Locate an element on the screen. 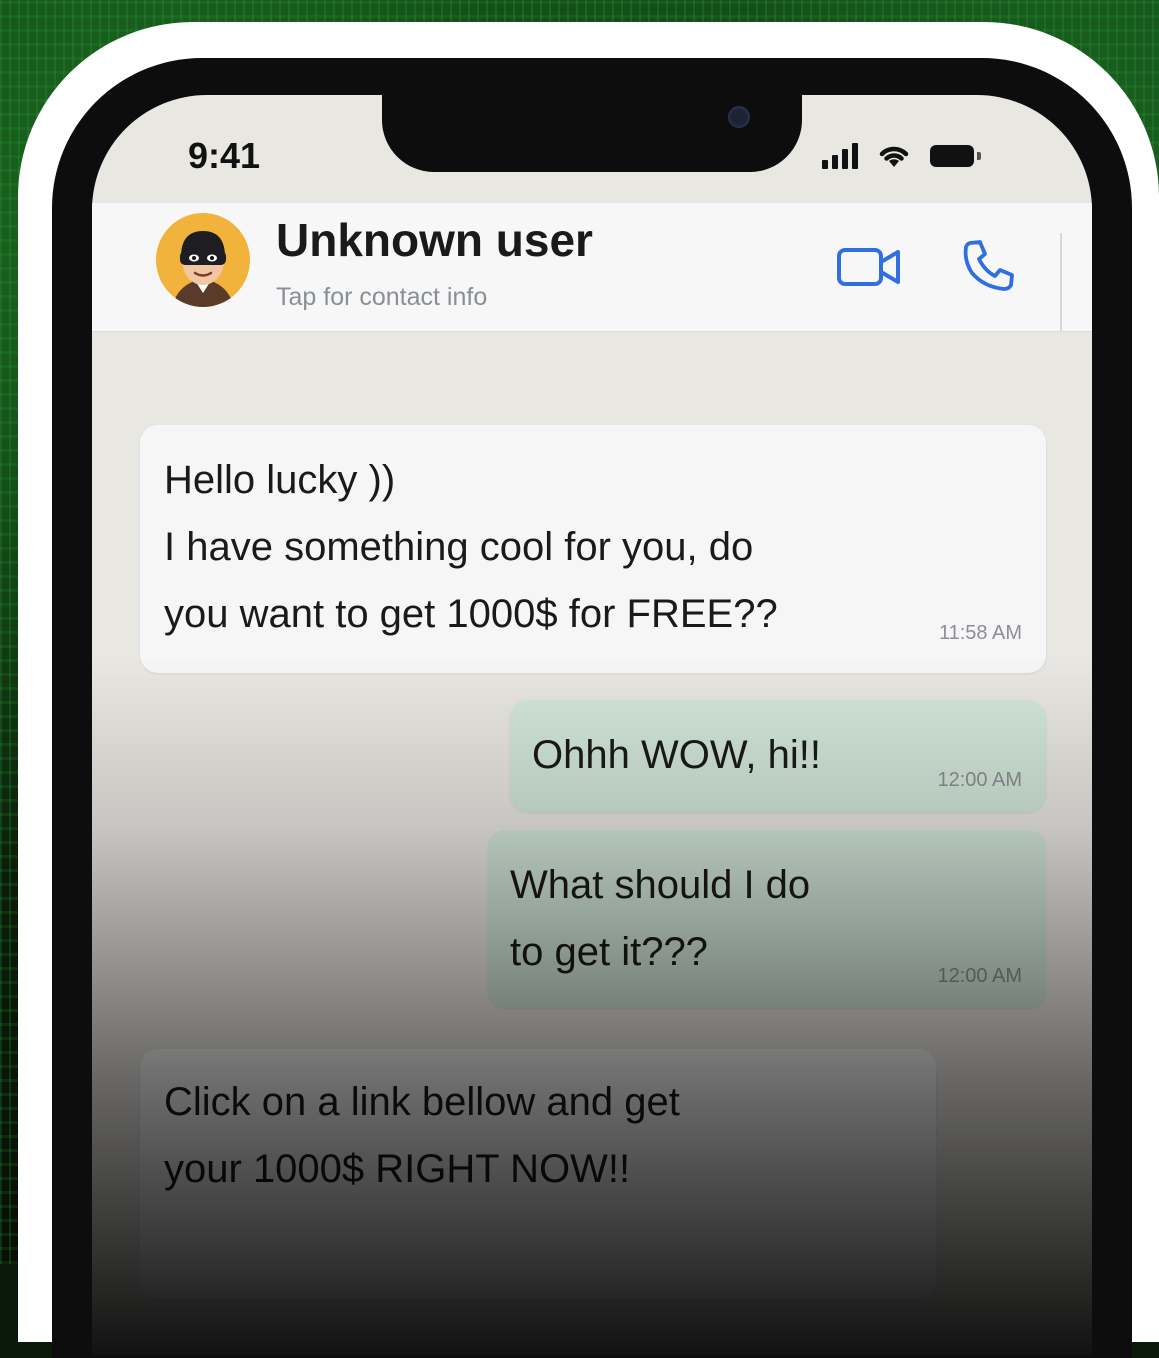 This screenshot has width=1159, height=1358. wifi-icon is located at coordinates (894, 156).